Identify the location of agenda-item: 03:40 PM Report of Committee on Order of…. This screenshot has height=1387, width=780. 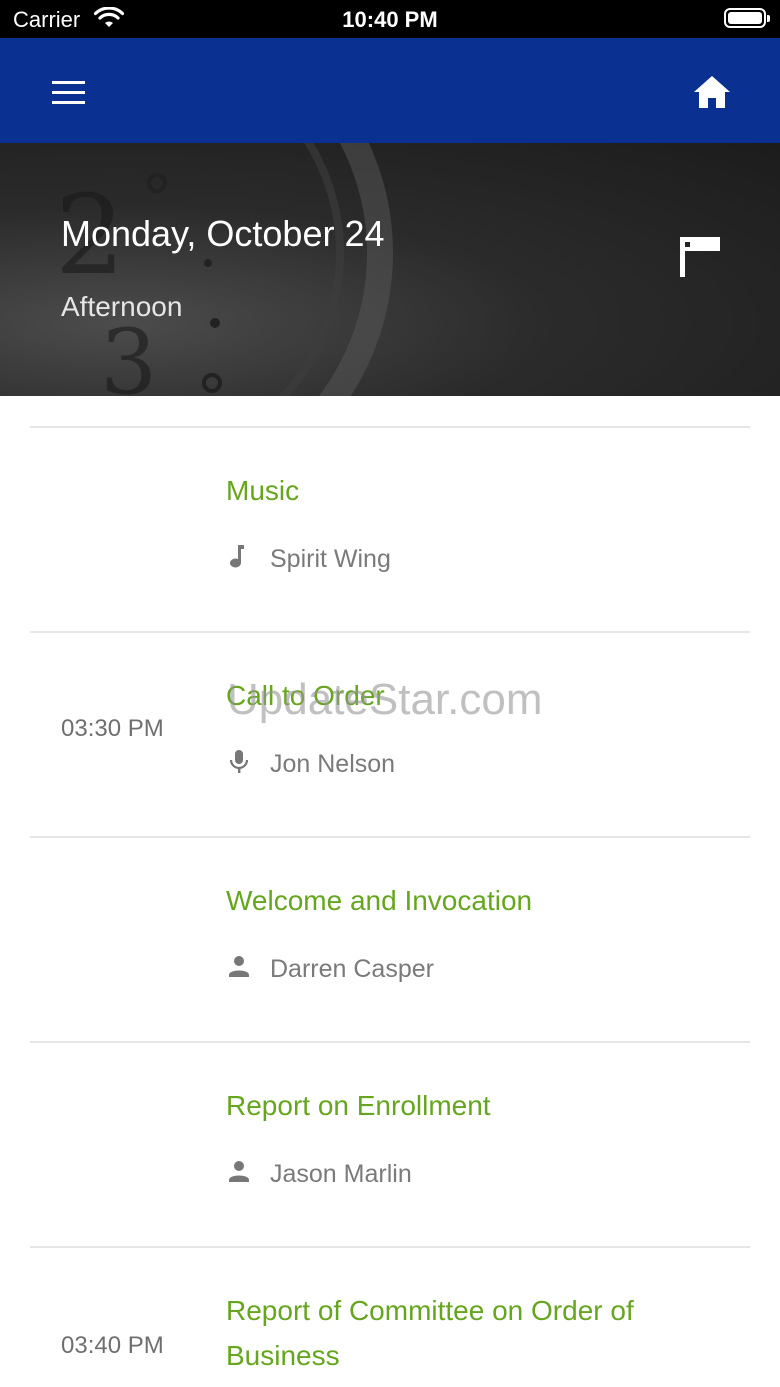
(390, 1316).